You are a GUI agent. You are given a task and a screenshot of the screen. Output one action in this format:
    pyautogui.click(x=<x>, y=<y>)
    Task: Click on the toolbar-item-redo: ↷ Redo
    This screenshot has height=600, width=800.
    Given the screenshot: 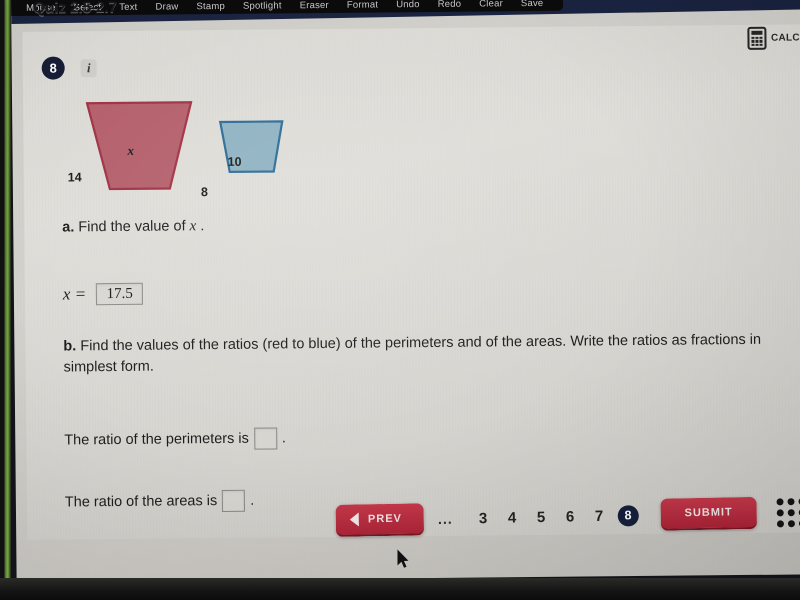 What is the action you would take?
    pyautogui.click(x=450, y=5)
    